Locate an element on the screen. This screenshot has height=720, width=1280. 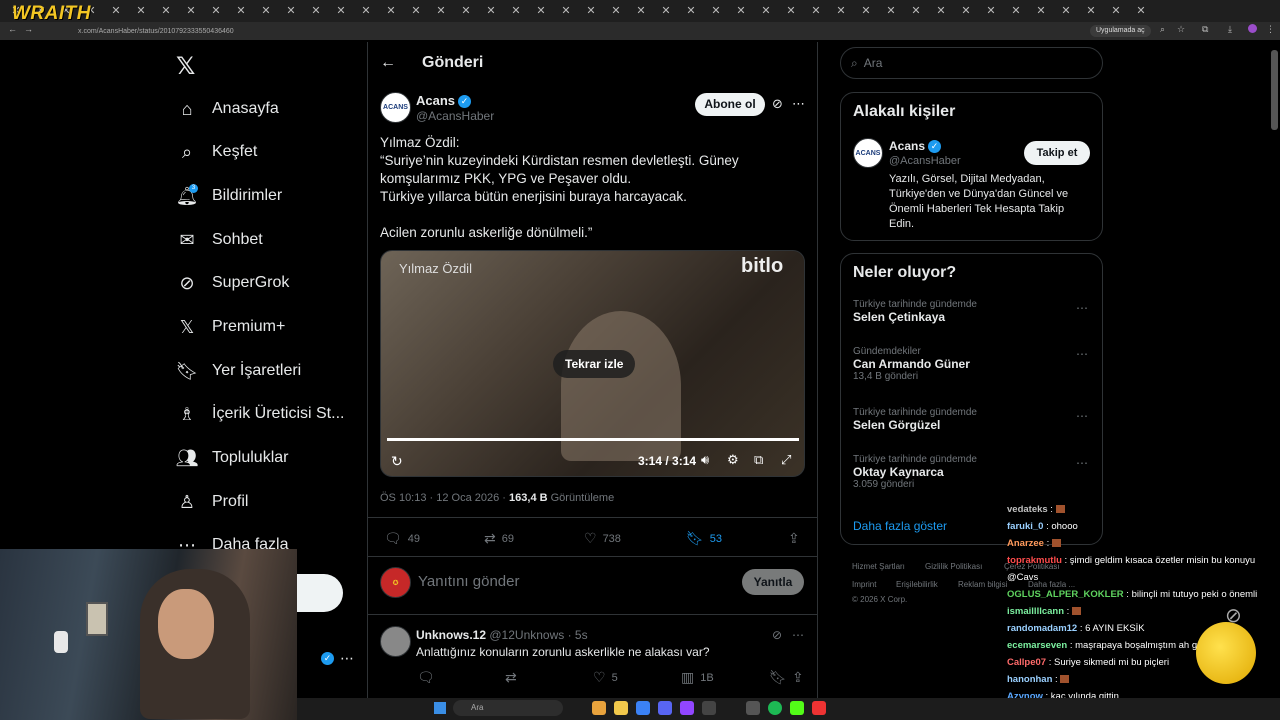
reply-reply-action: 🗨︎ is located at coordinates (429, 677).